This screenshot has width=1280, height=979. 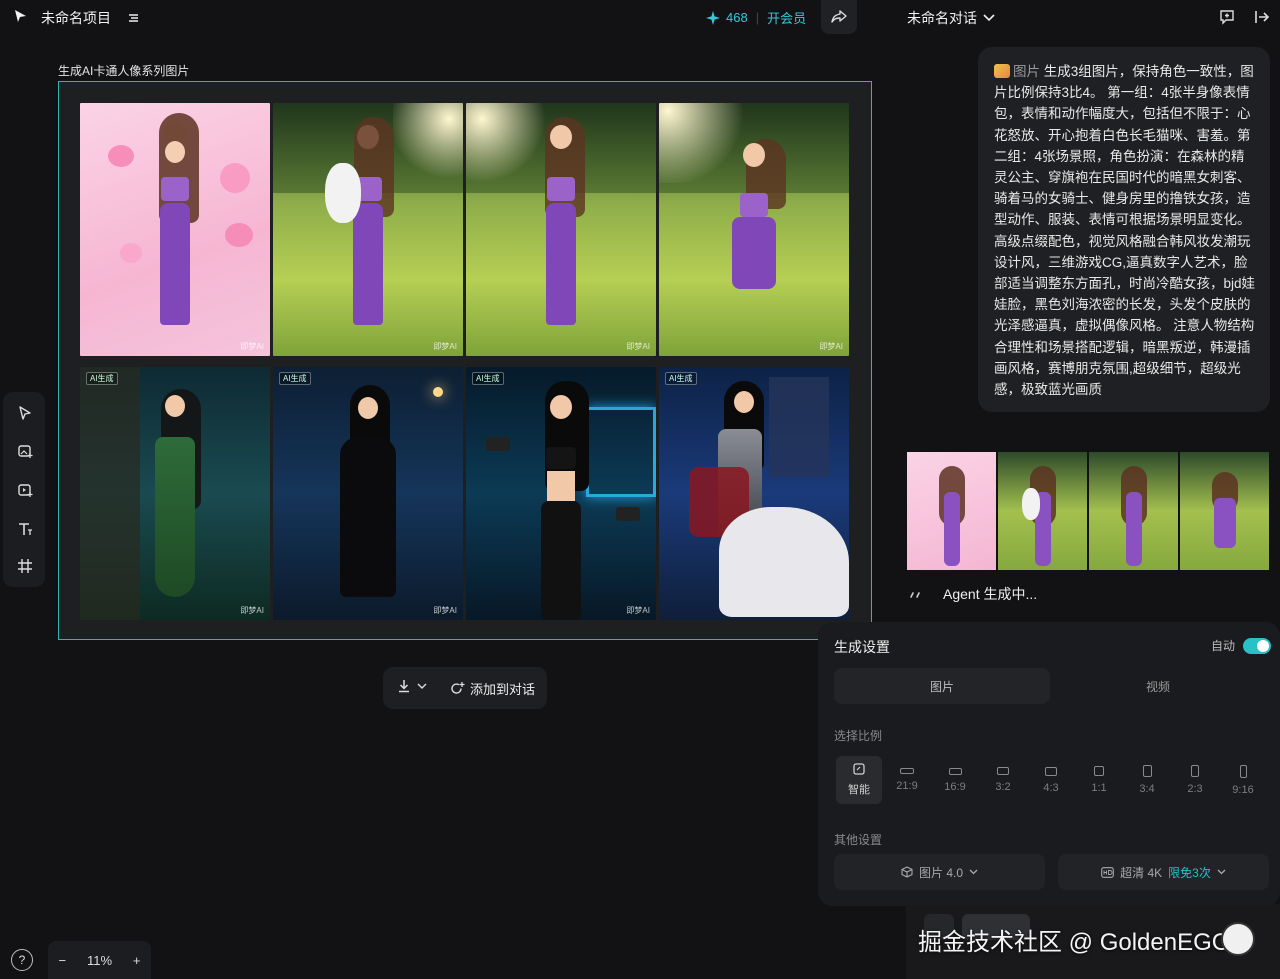 What do you see at coordinates (20, 16) in the screenshot?
I see `logo` at bounding box center [20, 16].